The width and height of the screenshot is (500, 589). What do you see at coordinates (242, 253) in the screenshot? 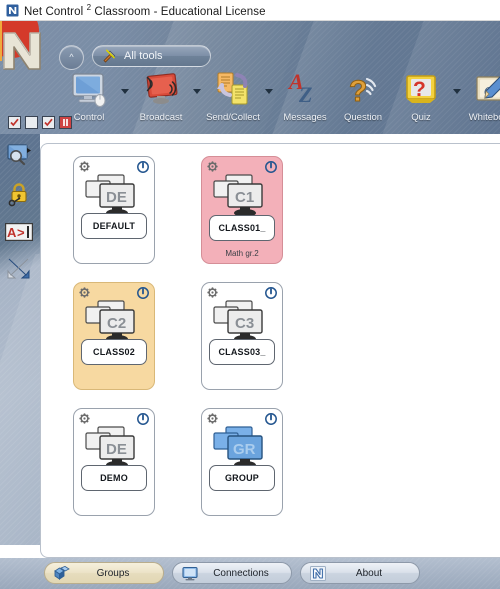
I see `group-subtitle: Math gr.2` at bounding box center [242, 253].